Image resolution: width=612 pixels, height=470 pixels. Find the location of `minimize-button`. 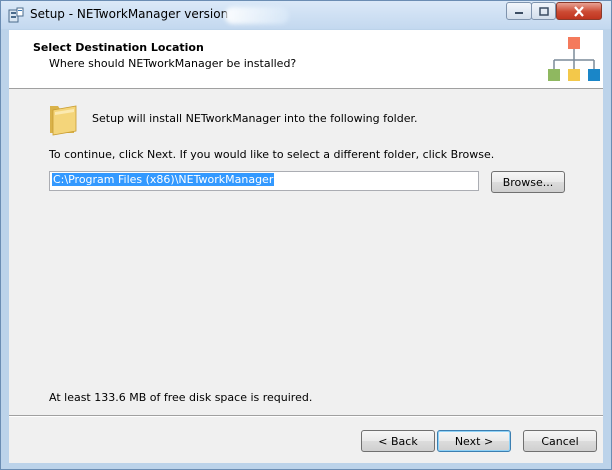

minimize-button is located at coordinates (519, 11).